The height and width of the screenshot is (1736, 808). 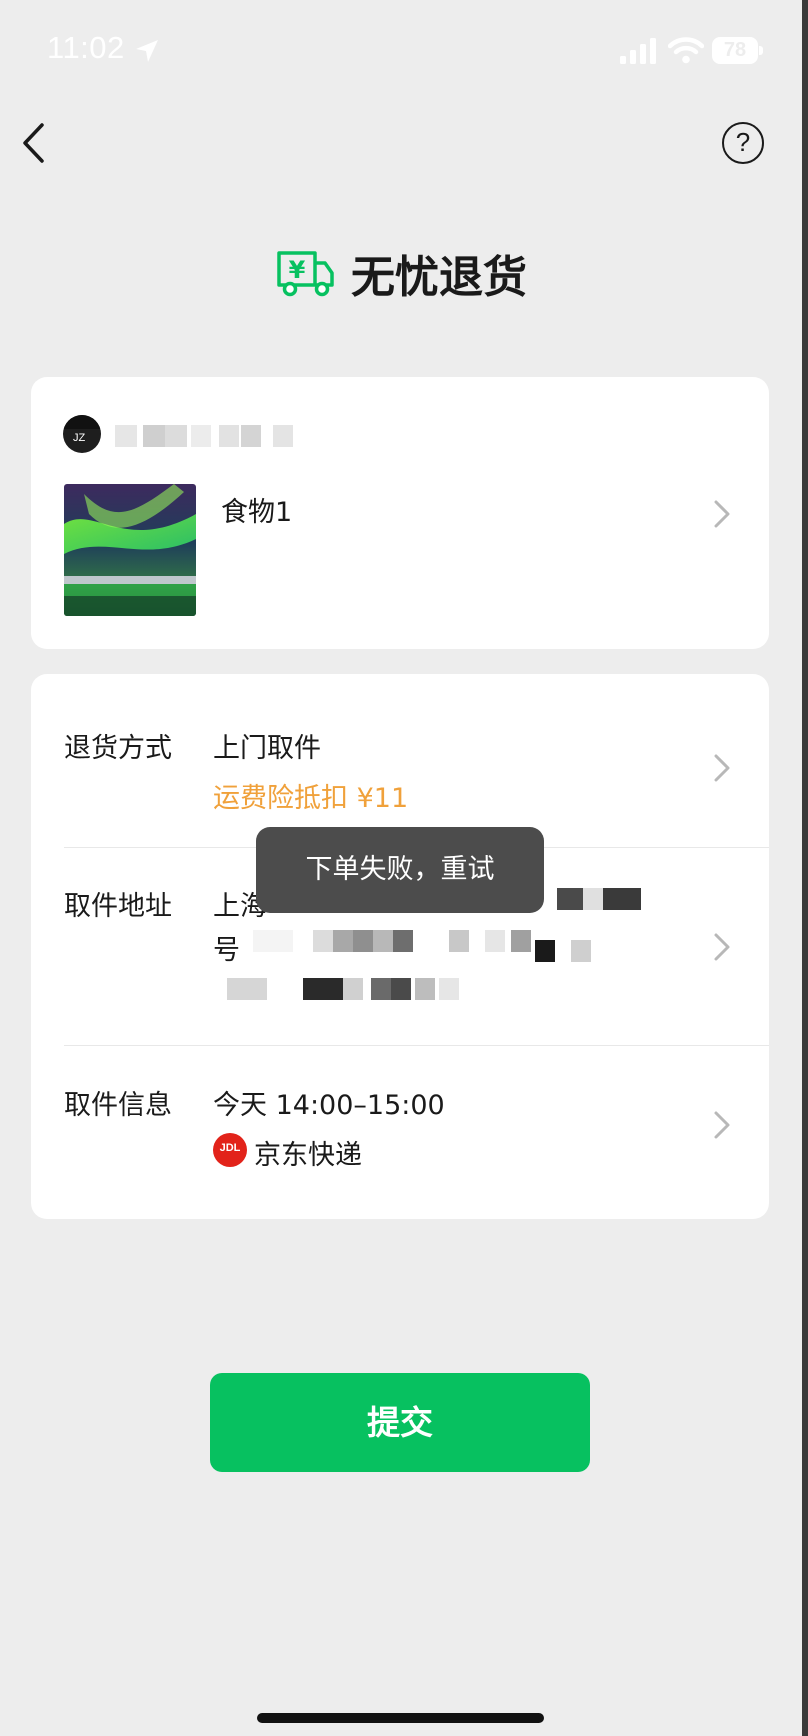 I want to click on contact-redacted, so click(x=353, y=992).